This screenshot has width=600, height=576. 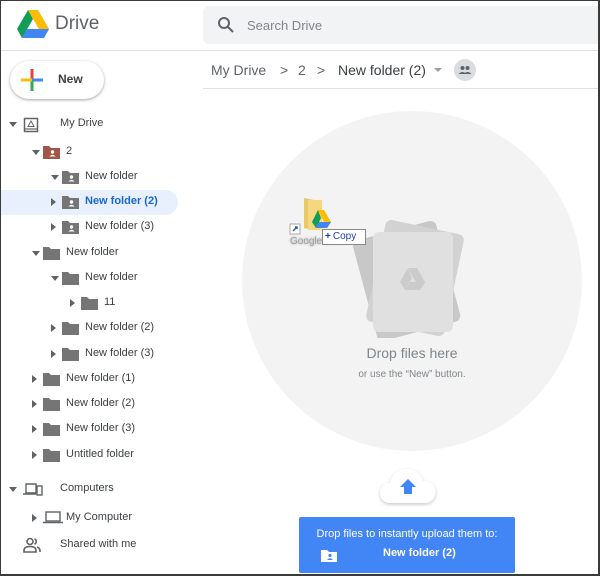 I want to click on copy-cursor-badge: + Copy, so click(x=344, y=237).